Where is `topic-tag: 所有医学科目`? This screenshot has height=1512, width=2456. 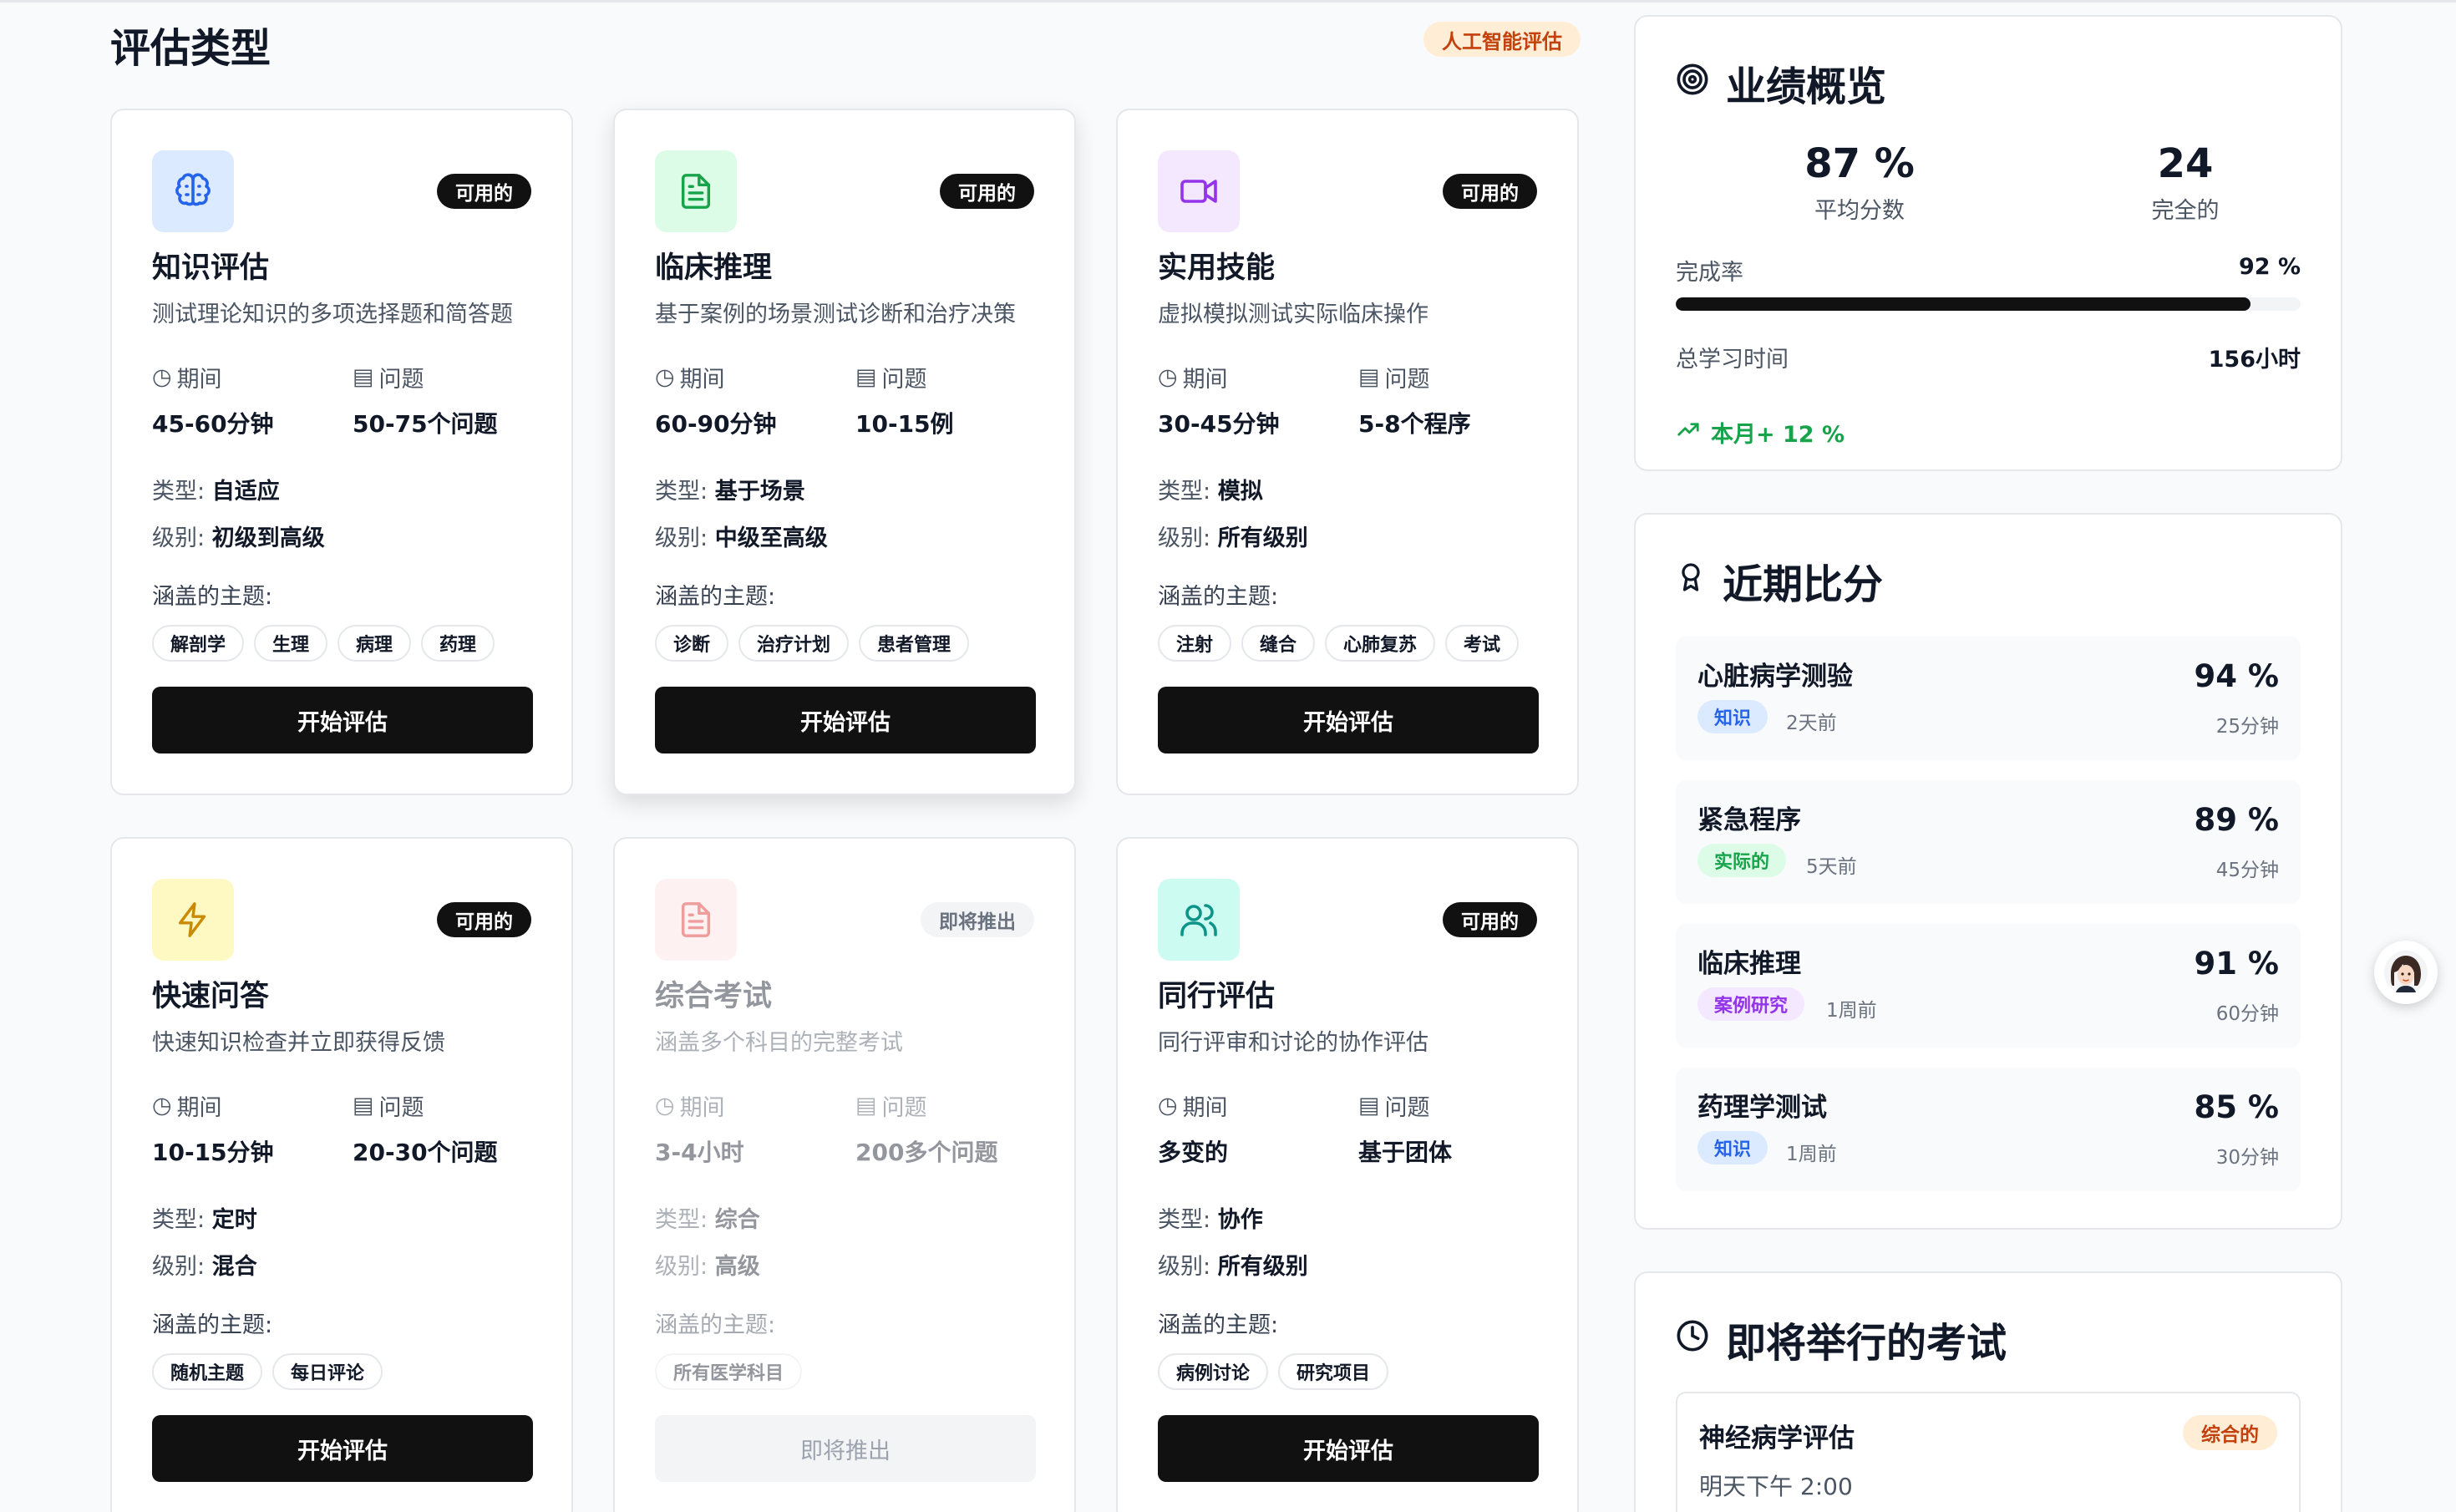
topic-tag: 所有医学科目 is located at coordinates (729, 1371).